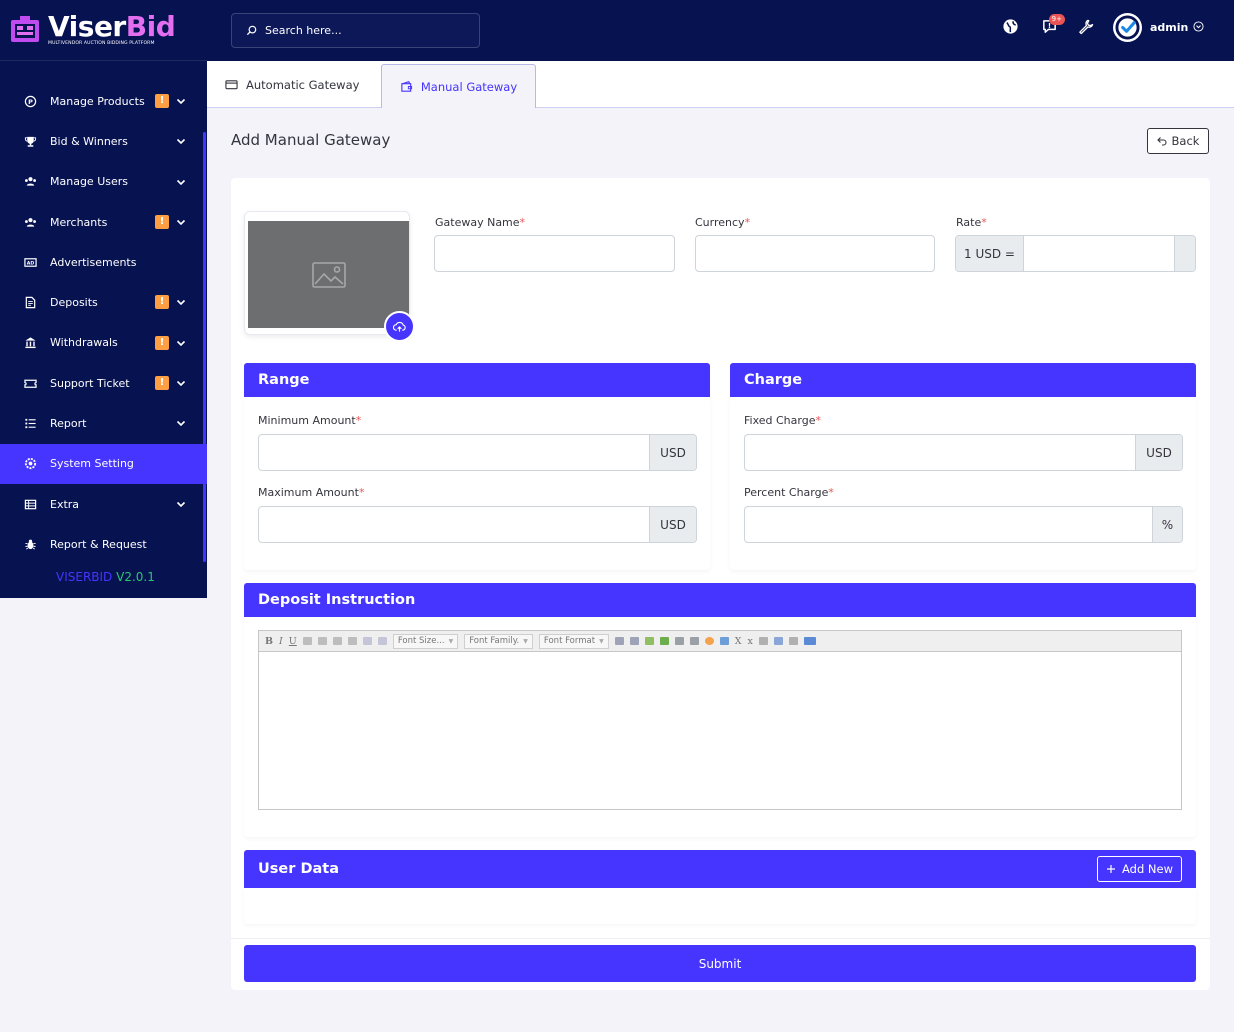  Describe the element at coordinates (103, 383) in the screenshot. I see `sidebar-item-support-ticket: Support Ticket !` at that location.